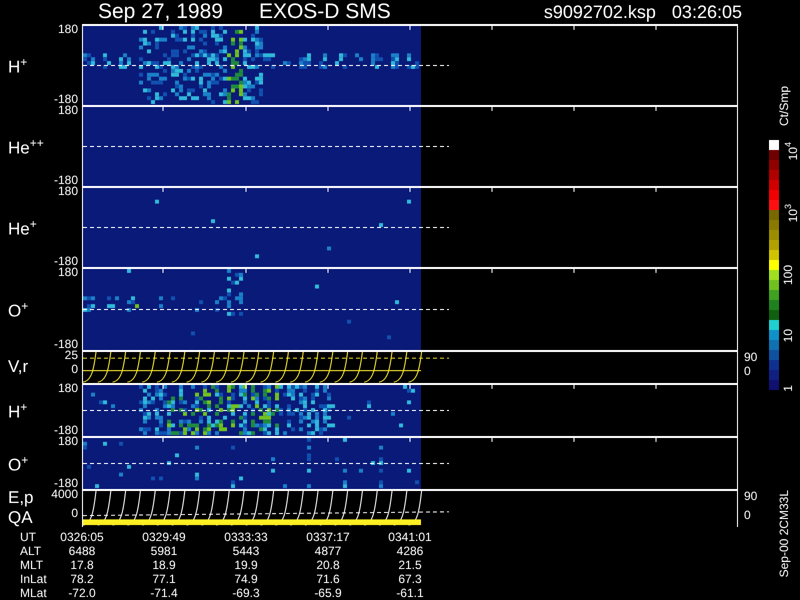 This screenshot has width=800, height=600. I want to click on table-cell-text: 4286, so click(410, 551).